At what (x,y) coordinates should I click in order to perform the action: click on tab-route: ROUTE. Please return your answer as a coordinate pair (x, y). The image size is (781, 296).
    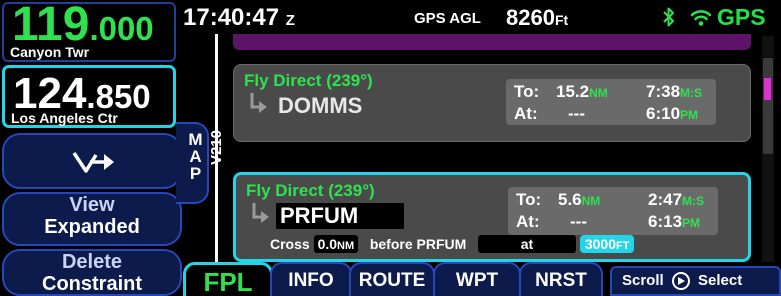
    Looking at the image, I should click on (392, 279).